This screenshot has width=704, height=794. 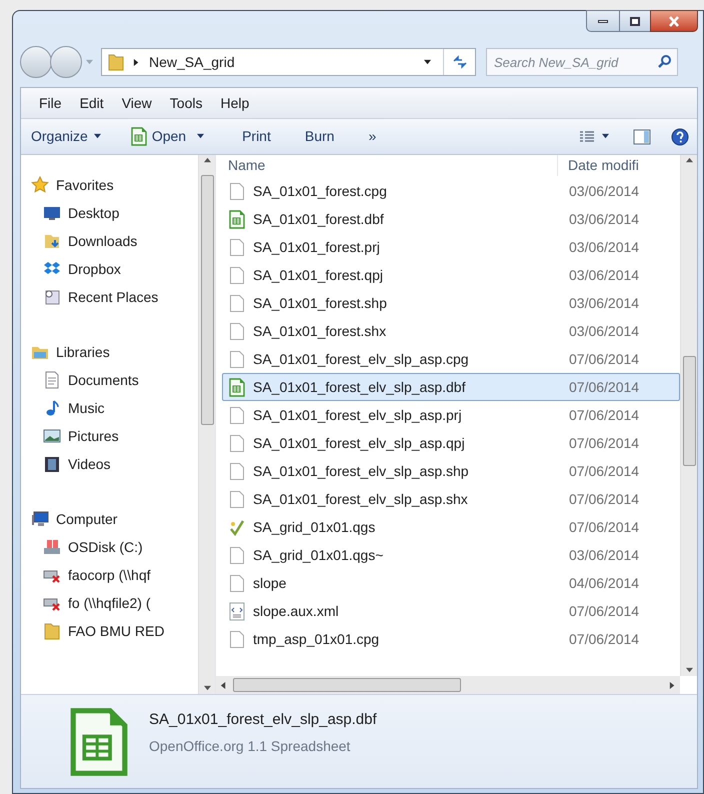 What do you see at coordinates (451, 275) in the screenshot?
I see `file-row: SA_01x01_forest.qpj 03/06/2014` at bounding box center [451, 275].